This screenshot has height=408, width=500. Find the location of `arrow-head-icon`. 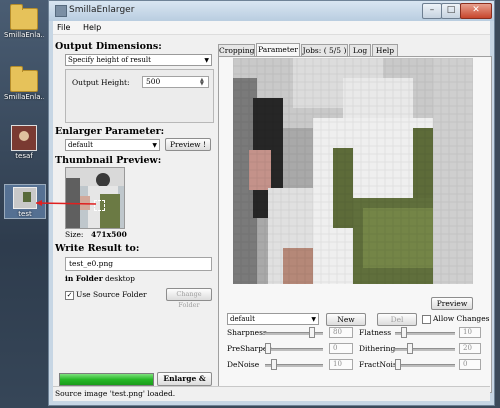

arrow-head-icon is located at coordinates (39, 203).